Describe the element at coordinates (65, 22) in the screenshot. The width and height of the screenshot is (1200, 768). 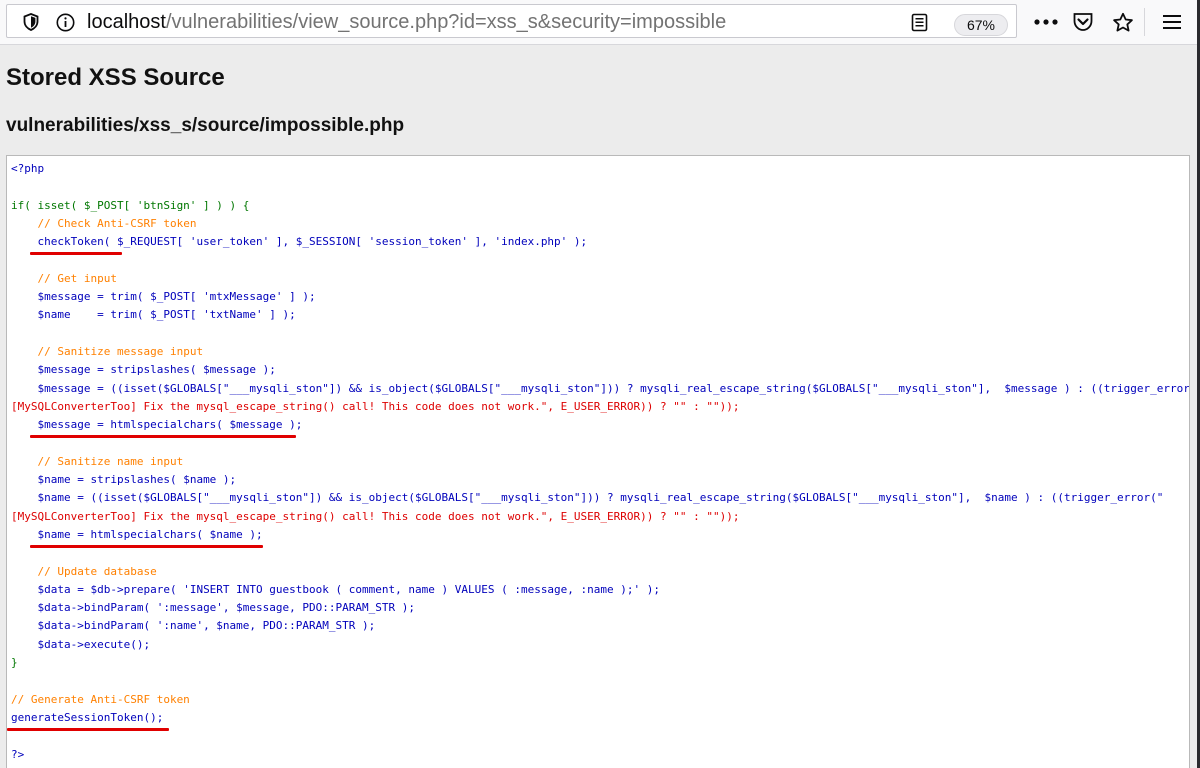
I see `info-icon` at that location.